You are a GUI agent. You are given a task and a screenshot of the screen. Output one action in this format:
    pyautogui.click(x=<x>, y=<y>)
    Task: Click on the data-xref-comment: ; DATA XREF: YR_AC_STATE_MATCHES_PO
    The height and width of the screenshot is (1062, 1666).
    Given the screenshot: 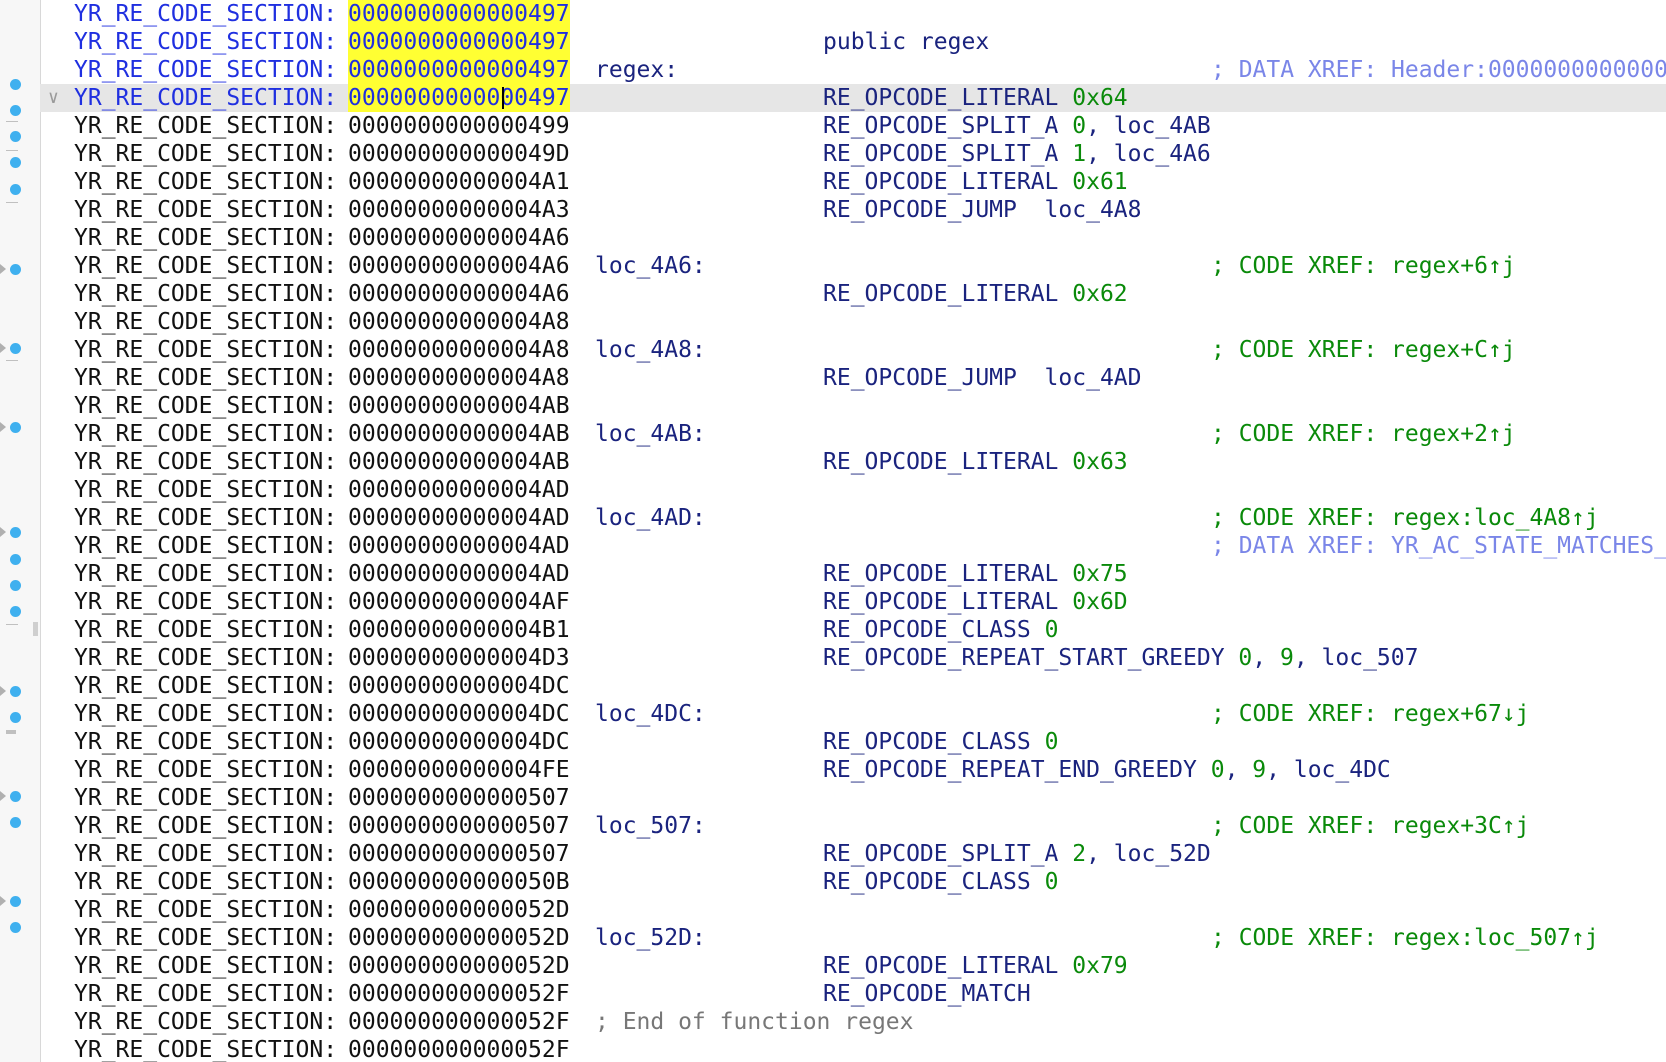 What is the action you would take?
    pyautogui.click(x=1438, y=546)
    